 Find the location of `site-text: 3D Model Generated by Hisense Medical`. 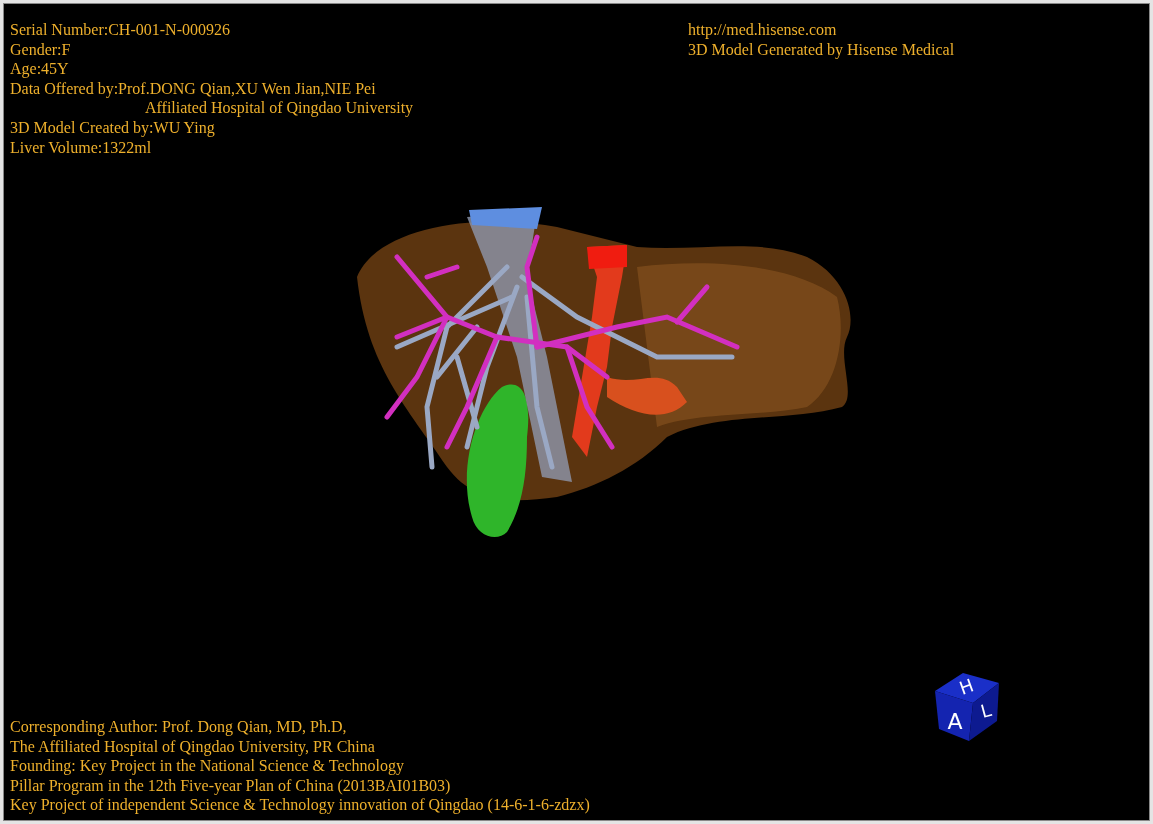

site-text: 3D Model Generated by Hisense Medical is located at coordinates (822, 49).